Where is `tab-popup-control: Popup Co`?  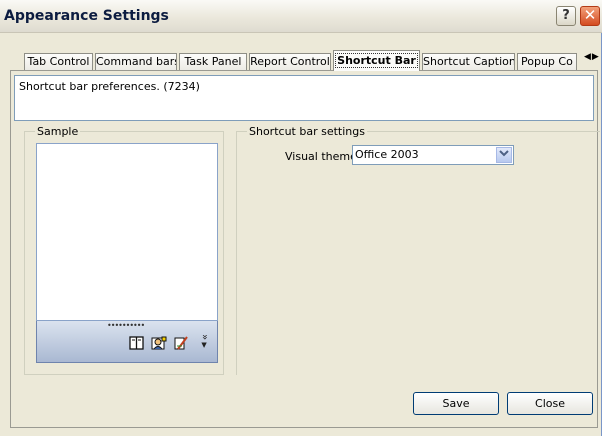 tab-popup-control: Popup Co is located at coordinates (547, 61).